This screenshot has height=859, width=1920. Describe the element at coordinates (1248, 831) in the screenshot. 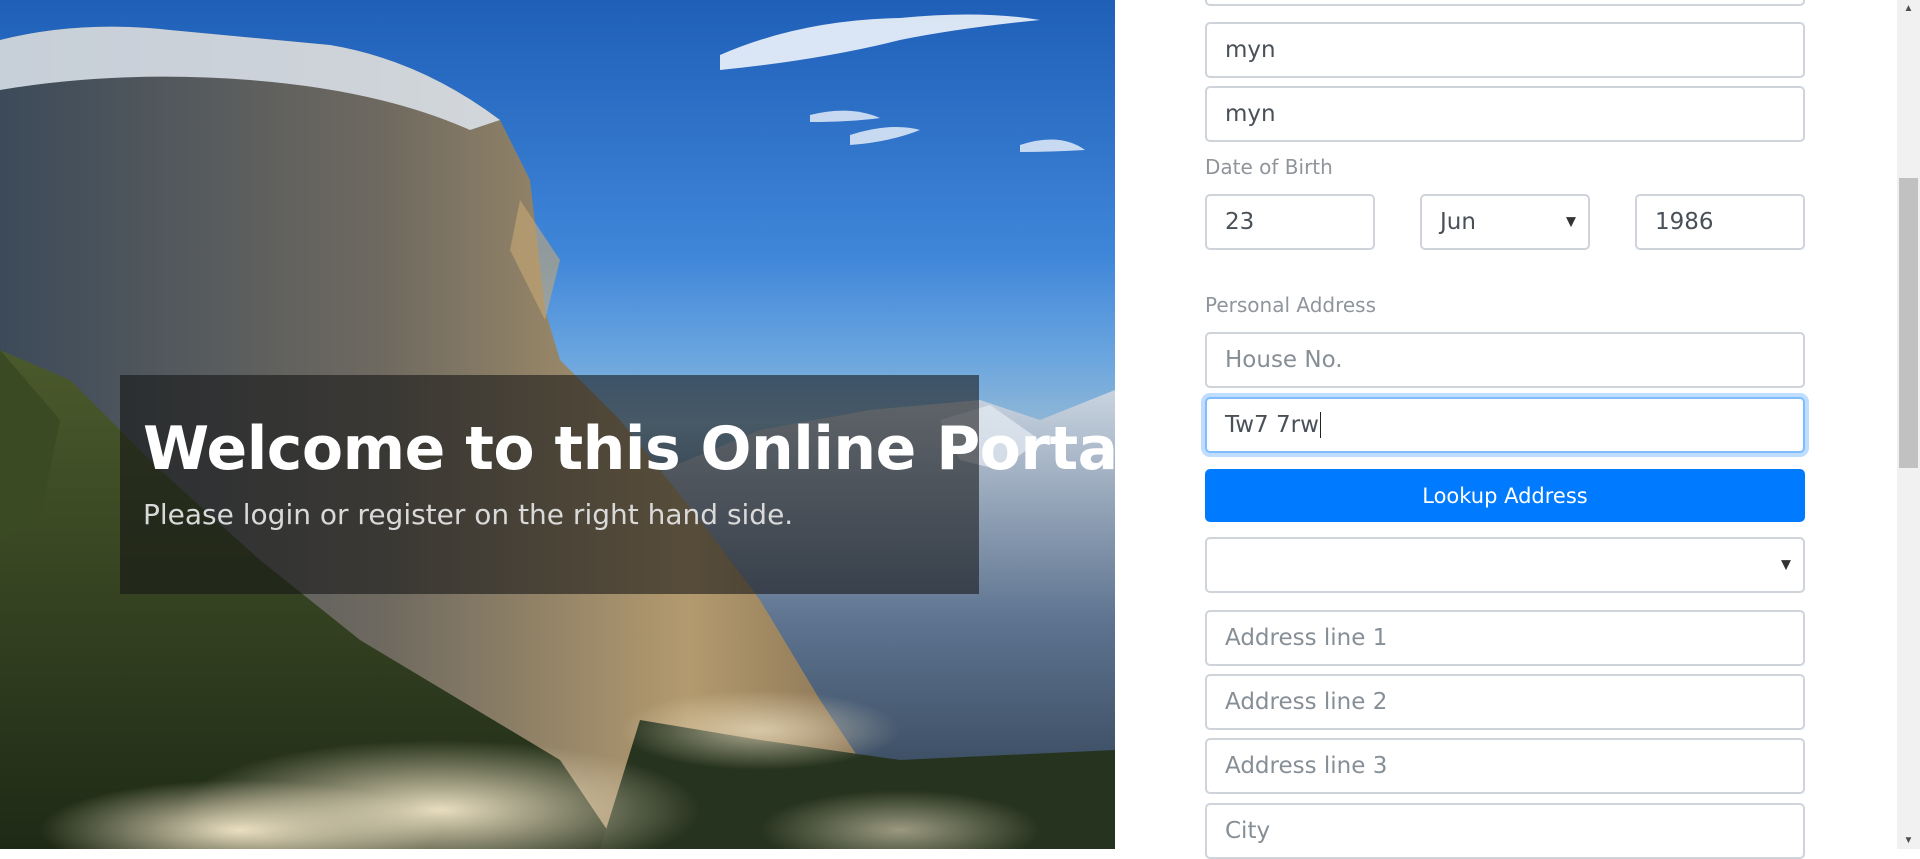

I see `city-placeholder: City` at that location.